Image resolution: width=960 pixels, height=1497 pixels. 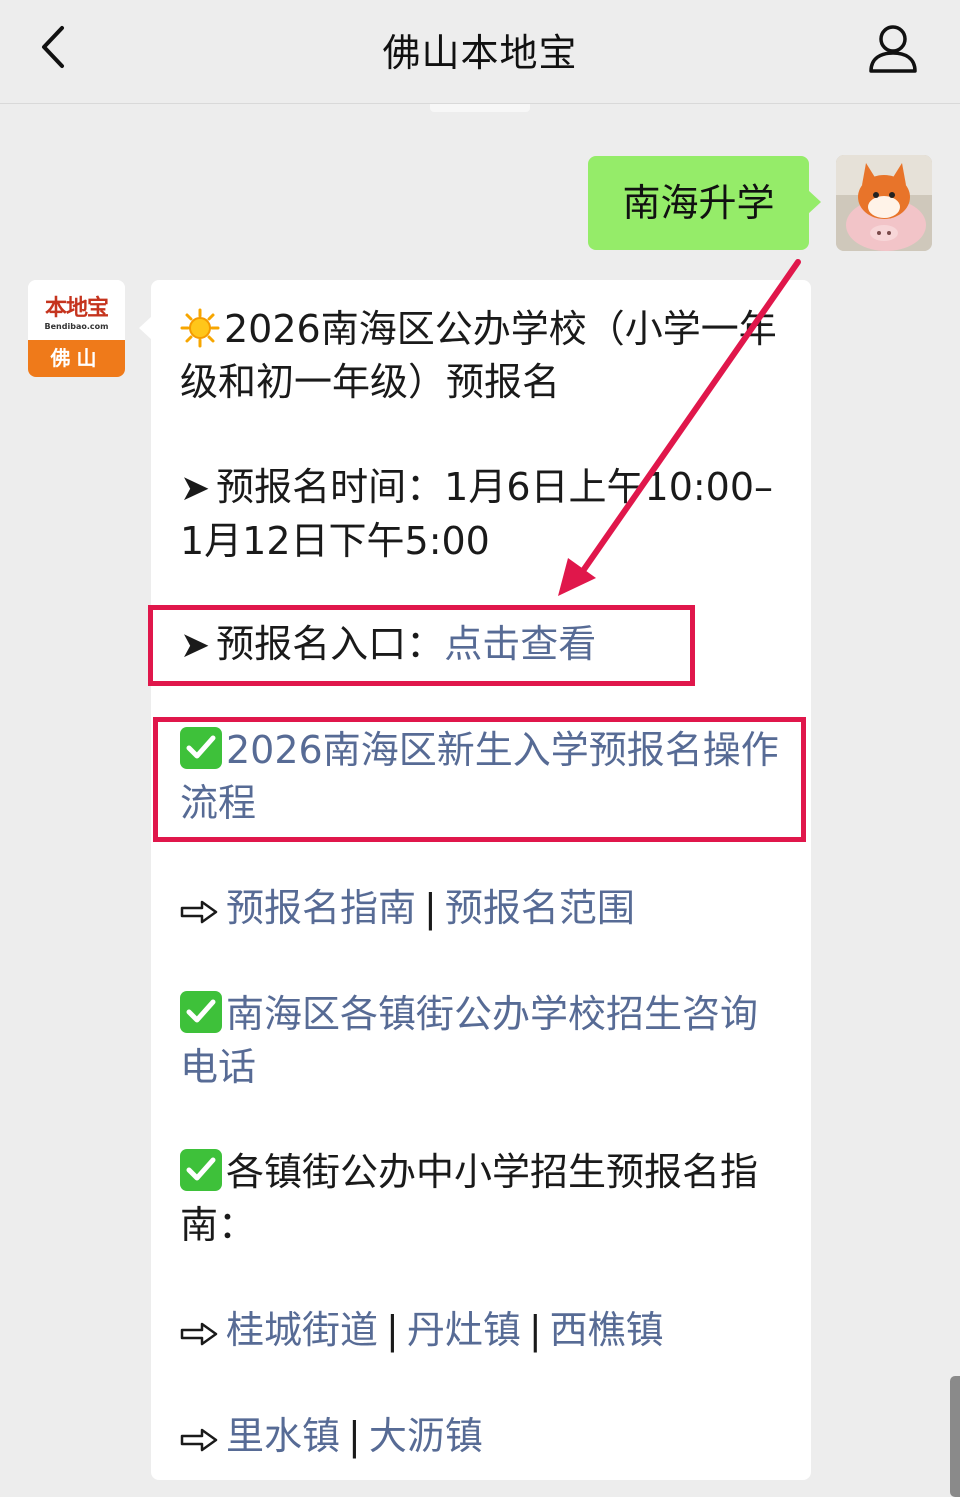 I want to click on black-arrow-icon: ➤, so click(x=195, y=488).